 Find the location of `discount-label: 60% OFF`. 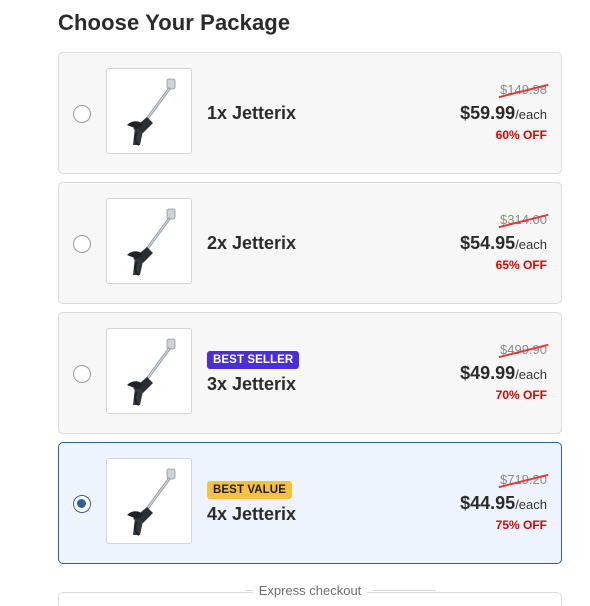

discount-label: 60% OFF is located at coordinates (521, 135).